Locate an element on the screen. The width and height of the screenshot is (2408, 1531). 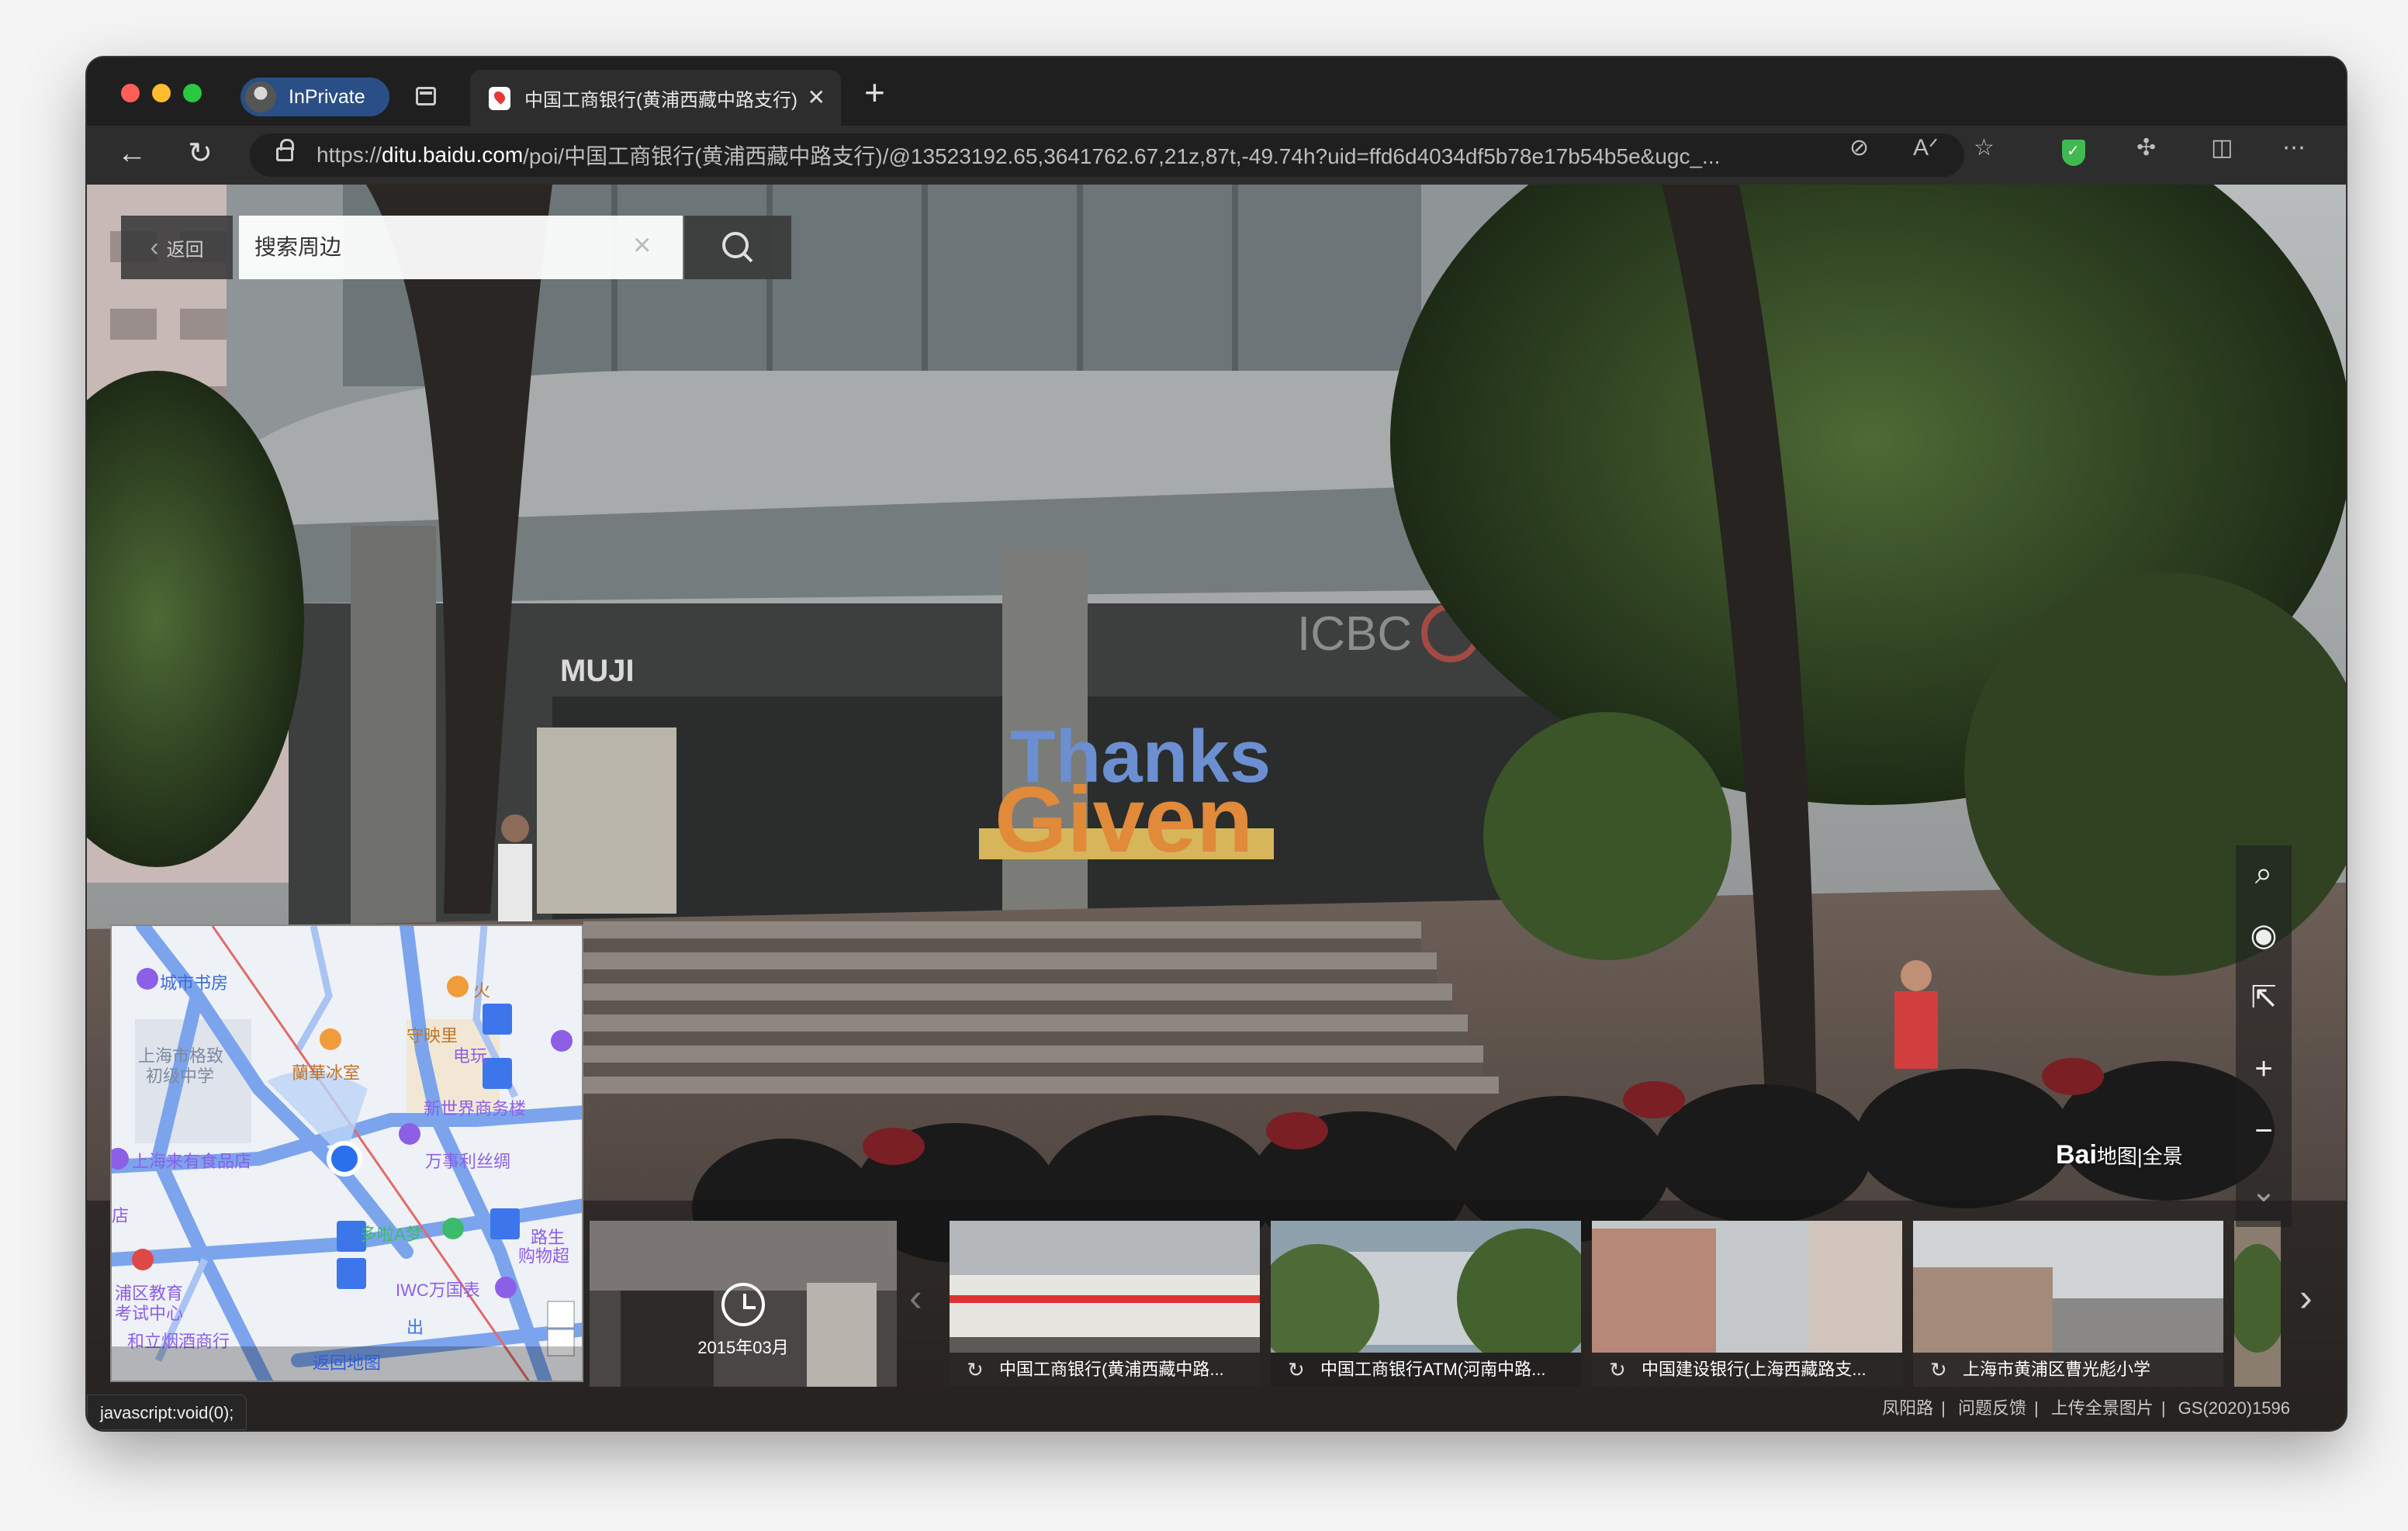
share-icon: ⇱ is located at coordinates (2264, 997).